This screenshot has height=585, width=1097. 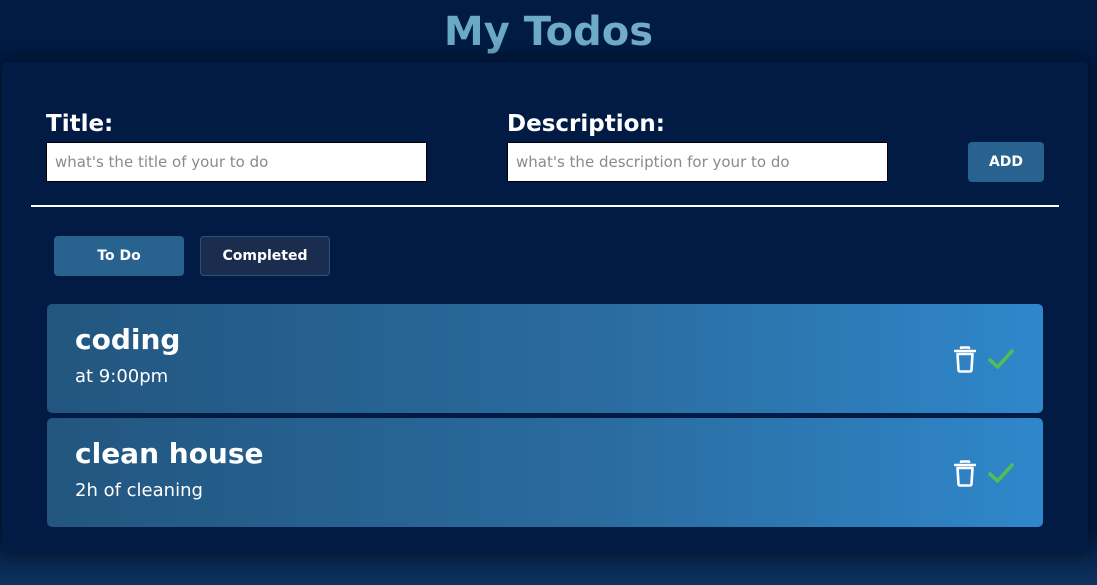 What do you see at coordinates (545, 206) in the screenshot?
I see `divider` at bounding box center [545, 206].